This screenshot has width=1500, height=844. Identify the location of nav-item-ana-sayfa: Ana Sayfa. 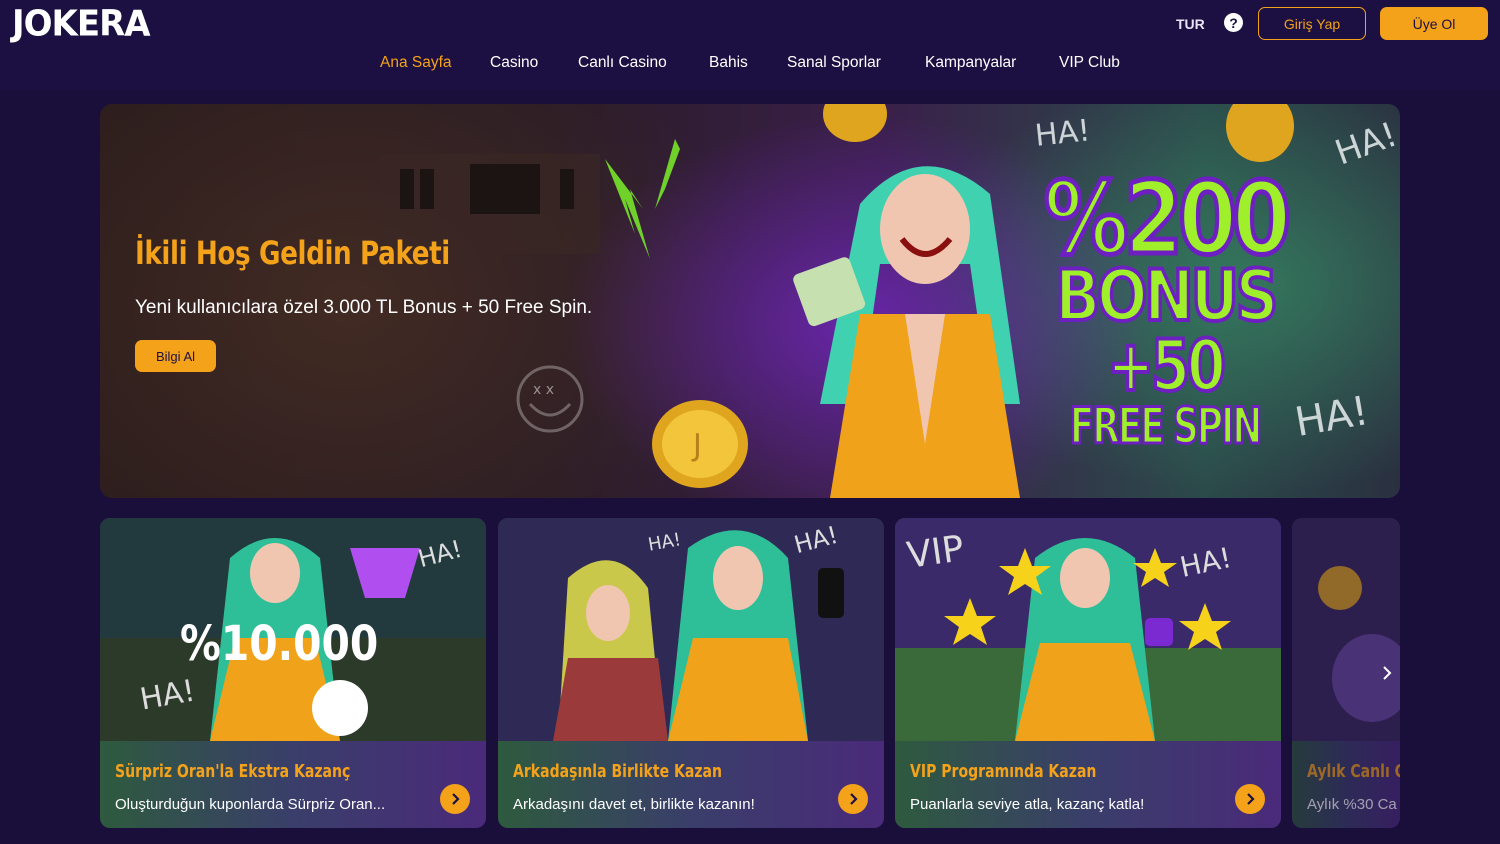
(416, 63).